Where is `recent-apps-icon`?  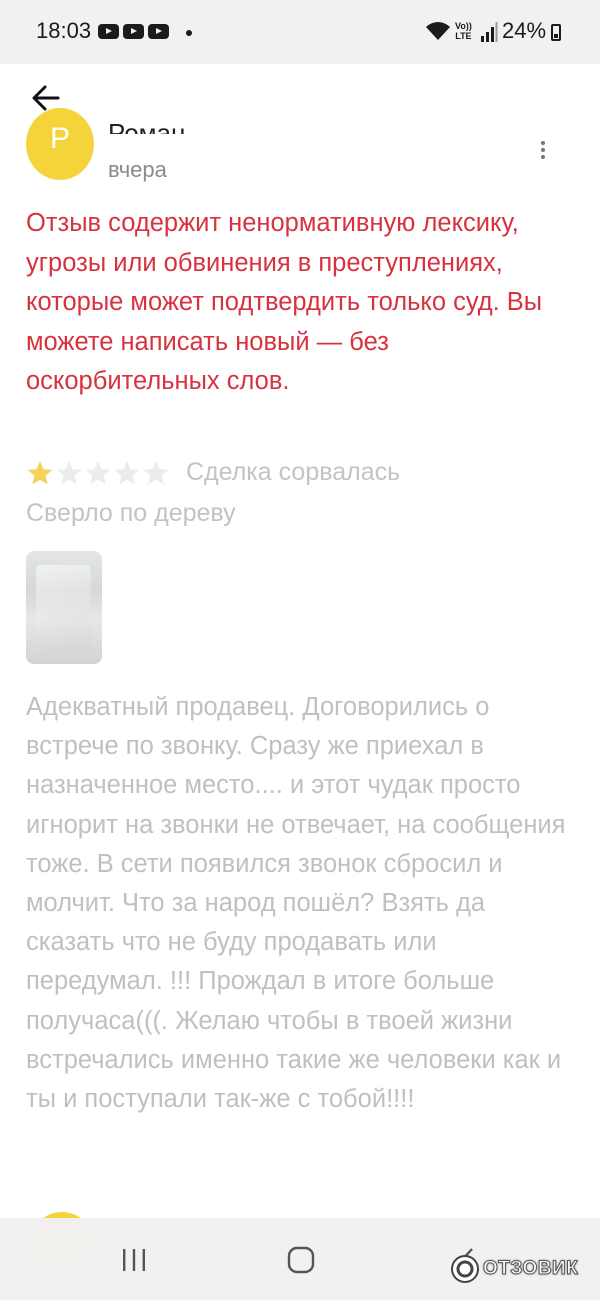
recent-apps-icon is located at coordinates (134, 1260).